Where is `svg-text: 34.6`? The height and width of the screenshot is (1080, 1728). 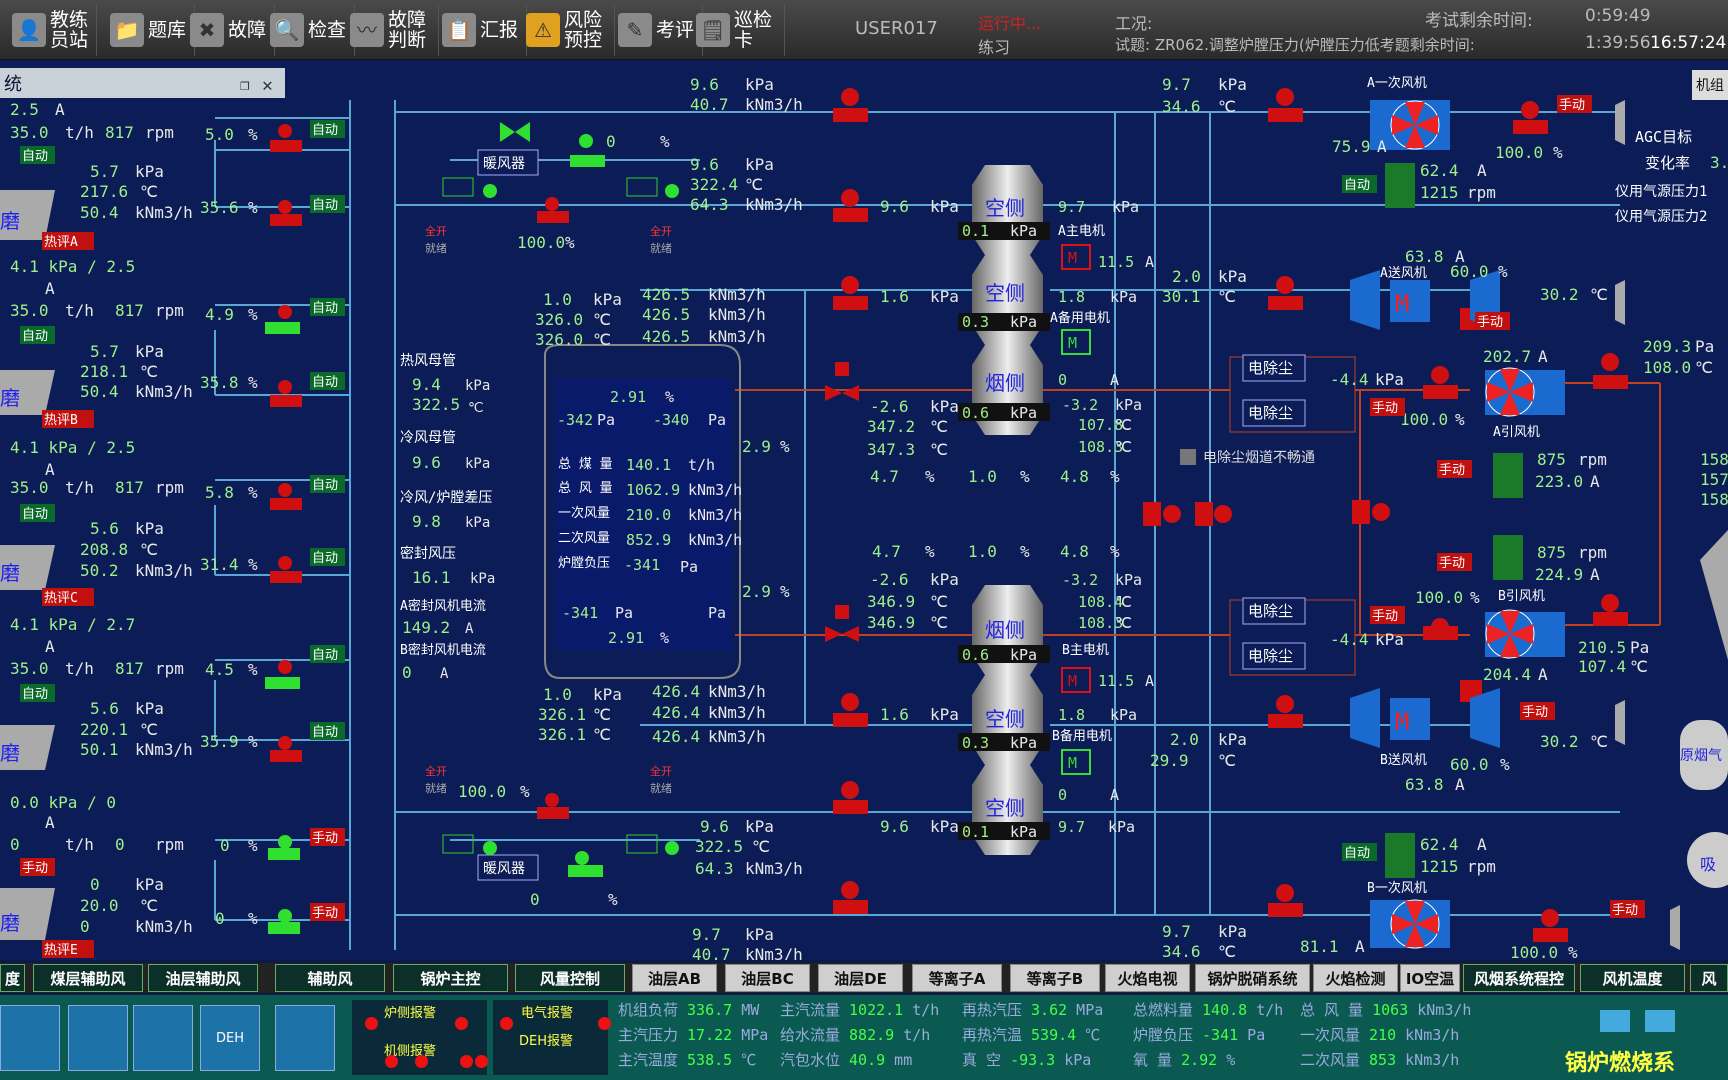 svg-text: 34.6 is located at coordinates (1181, 951).